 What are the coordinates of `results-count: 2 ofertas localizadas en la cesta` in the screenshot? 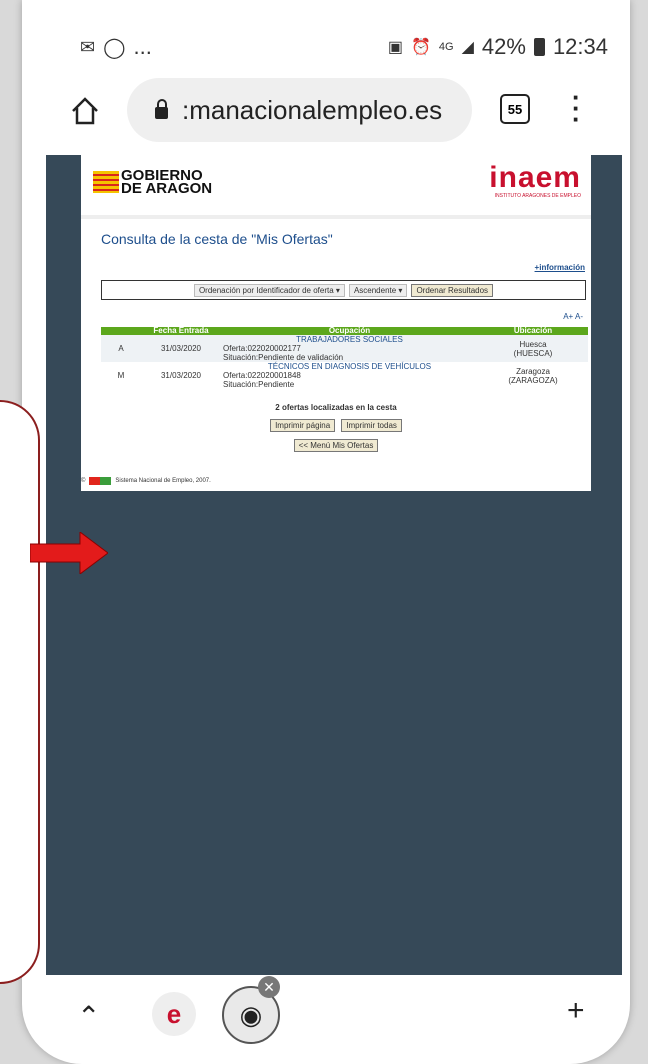 It's located at (336, 407).